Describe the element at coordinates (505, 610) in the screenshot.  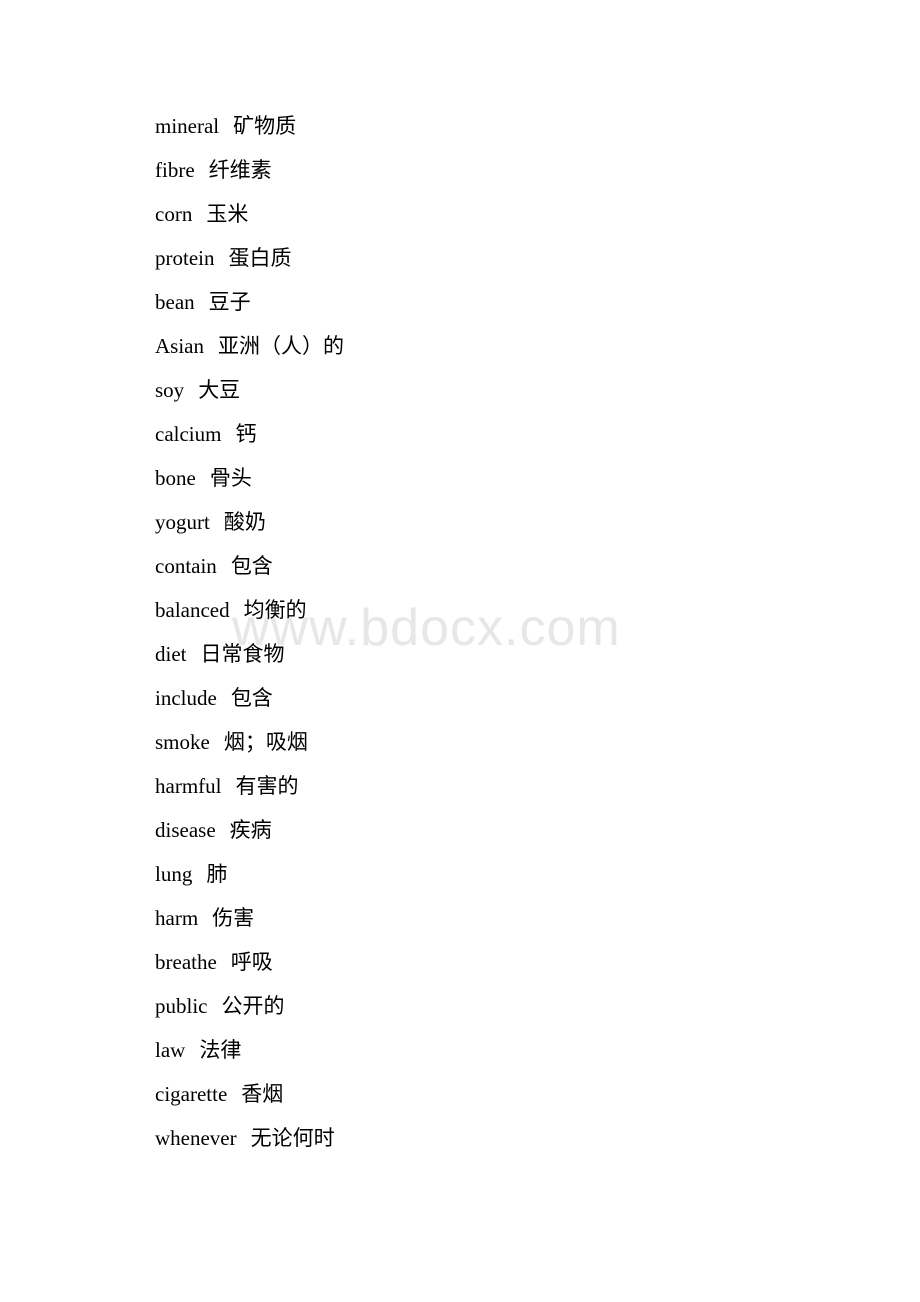
I see `vocabulary-entry: balanced 均衡的` at that location.